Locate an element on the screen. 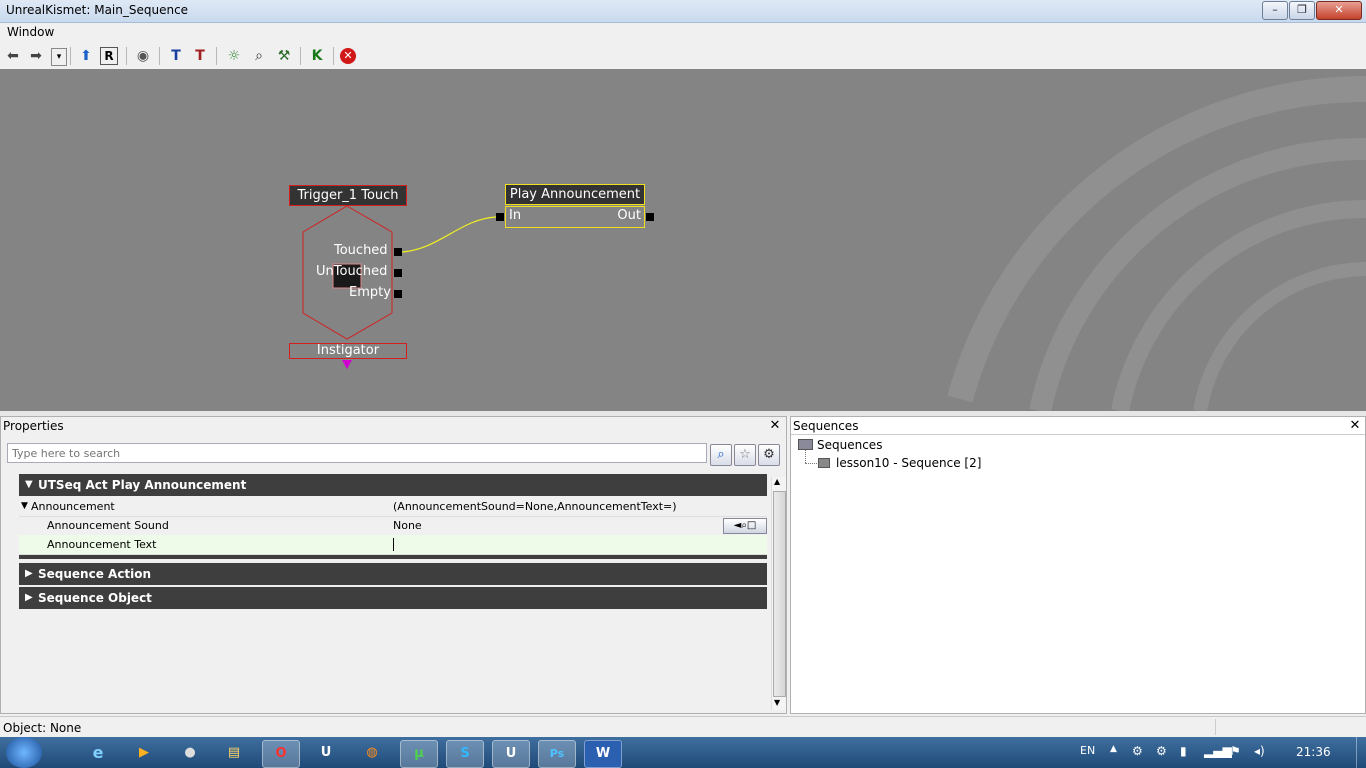  unreal-editor-icon: U is located at coordinates (511, 754).